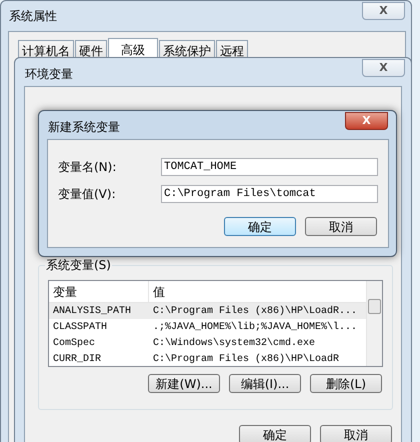 The image size is (420, 442). Describe the element at coordinates (374, 323) in the screenshot. I see `scrollbar` at that location.